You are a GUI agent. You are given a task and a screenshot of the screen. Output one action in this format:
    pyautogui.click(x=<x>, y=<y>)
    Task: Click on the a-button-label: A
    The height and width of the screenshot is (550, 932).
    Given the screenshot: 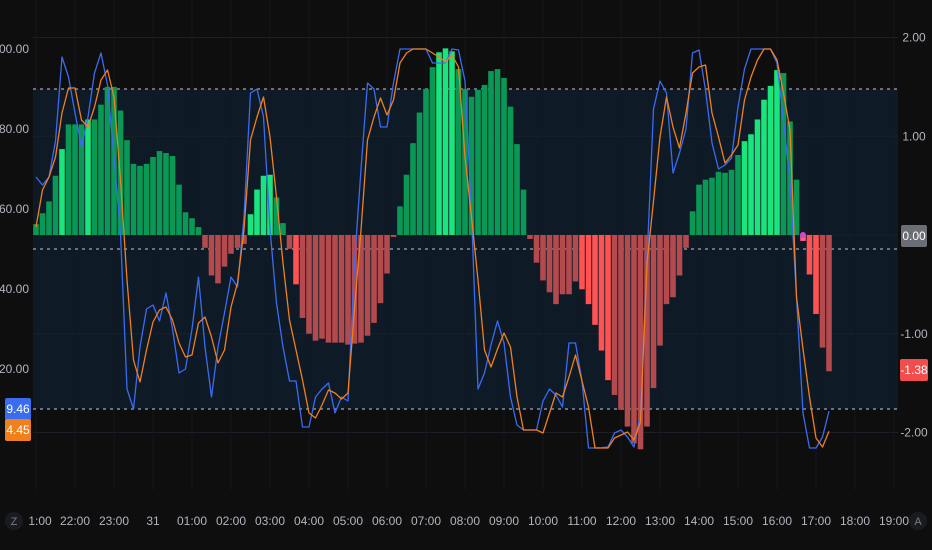 What is the action you would take?
    pyautogui.click(x=918, y=522)
    